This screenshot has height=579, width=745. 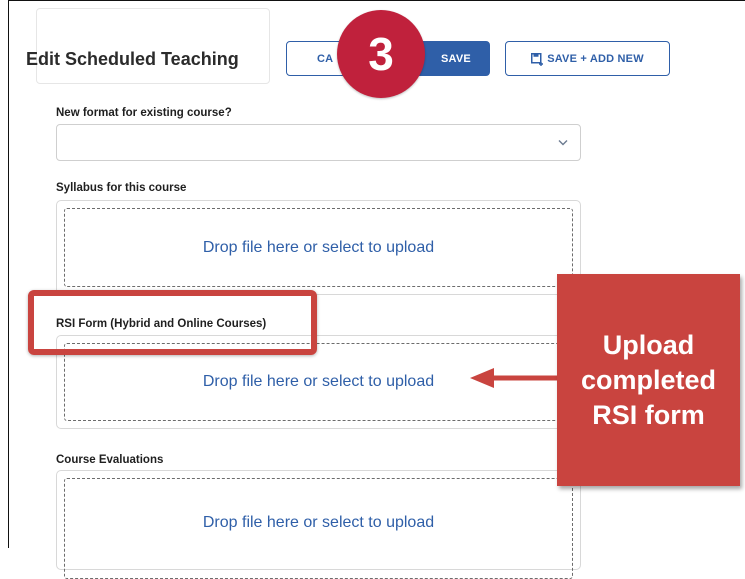 I want to click on save-button-label: SAVE, so click(x=456, y=58).